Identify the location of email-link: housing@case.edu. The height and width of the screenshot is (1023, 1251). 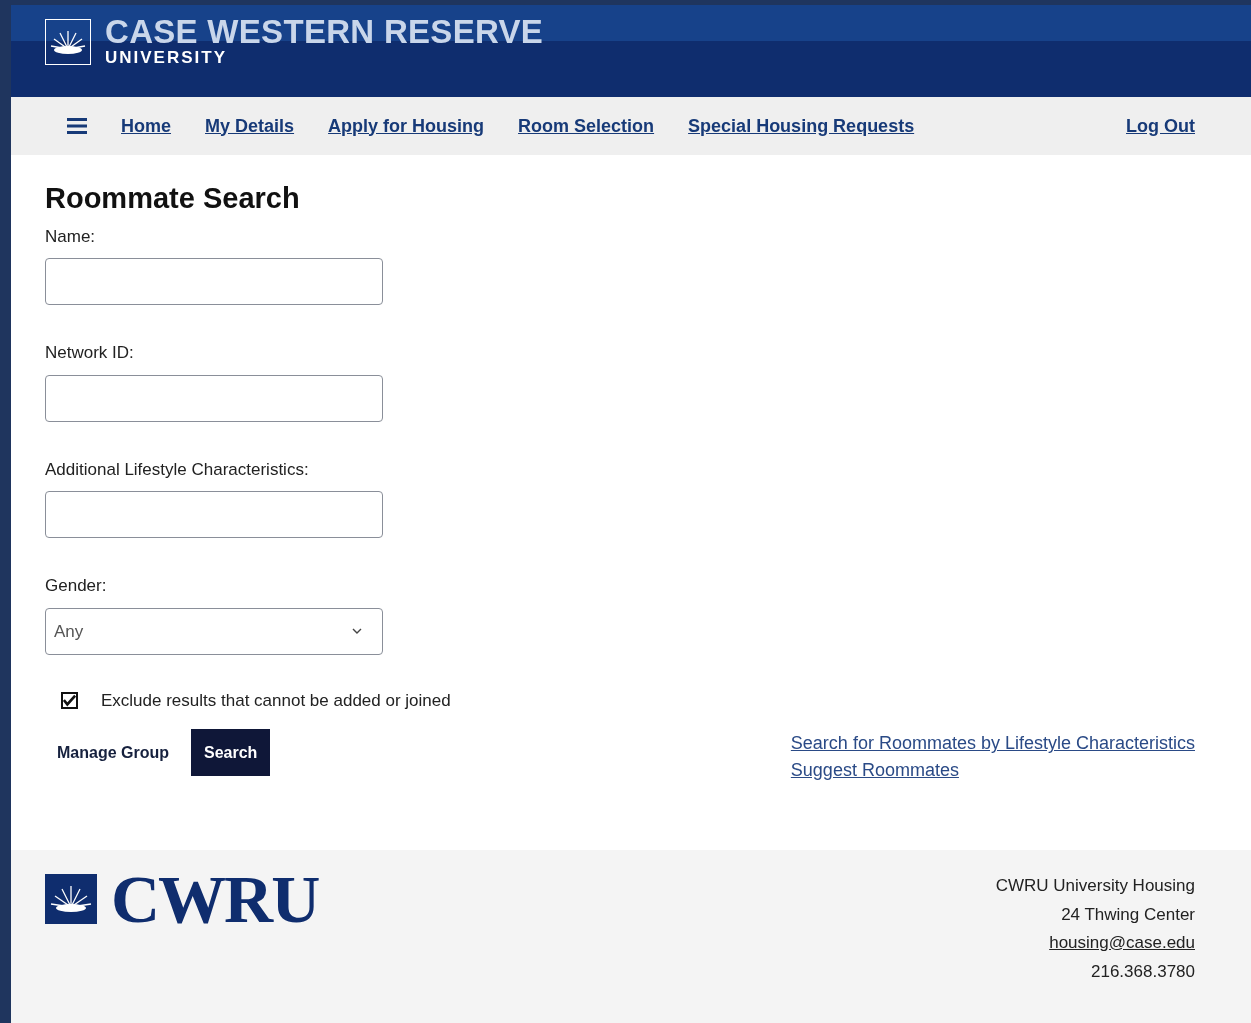
(1122, 942).